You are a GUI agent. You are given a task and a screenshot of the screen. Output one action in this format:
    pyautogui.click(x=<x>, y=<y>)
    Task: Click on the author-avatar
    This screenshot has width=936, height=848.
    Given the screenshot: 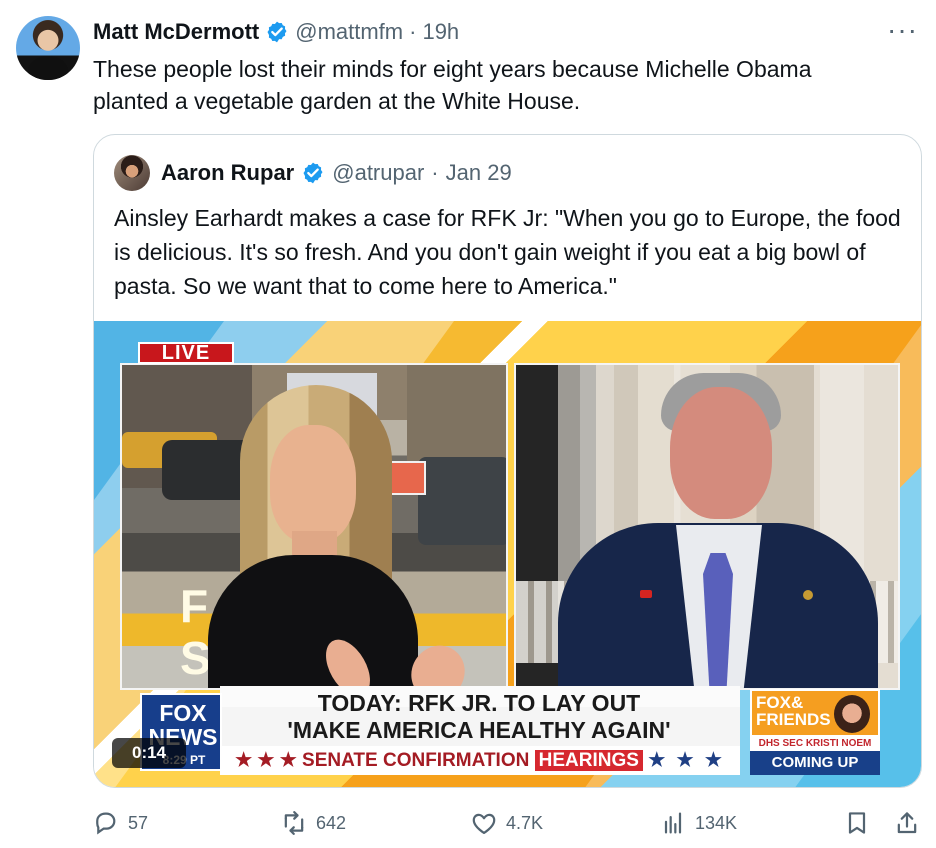 What is the action you would take?
    pyautogui.click(x=48, y=48)
    